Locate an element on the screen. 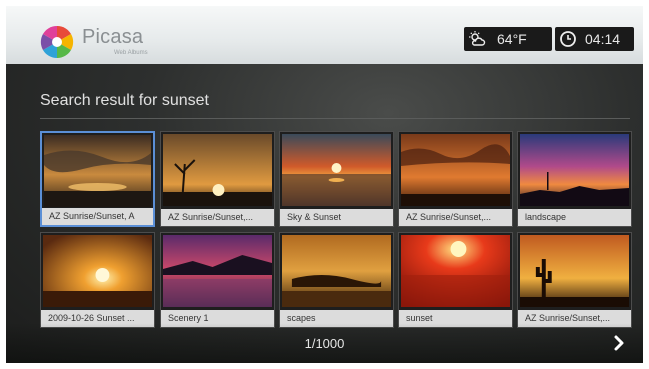  photo-tile: AZ Sunrise/Sunset, A is located at coordinates (97, 179).